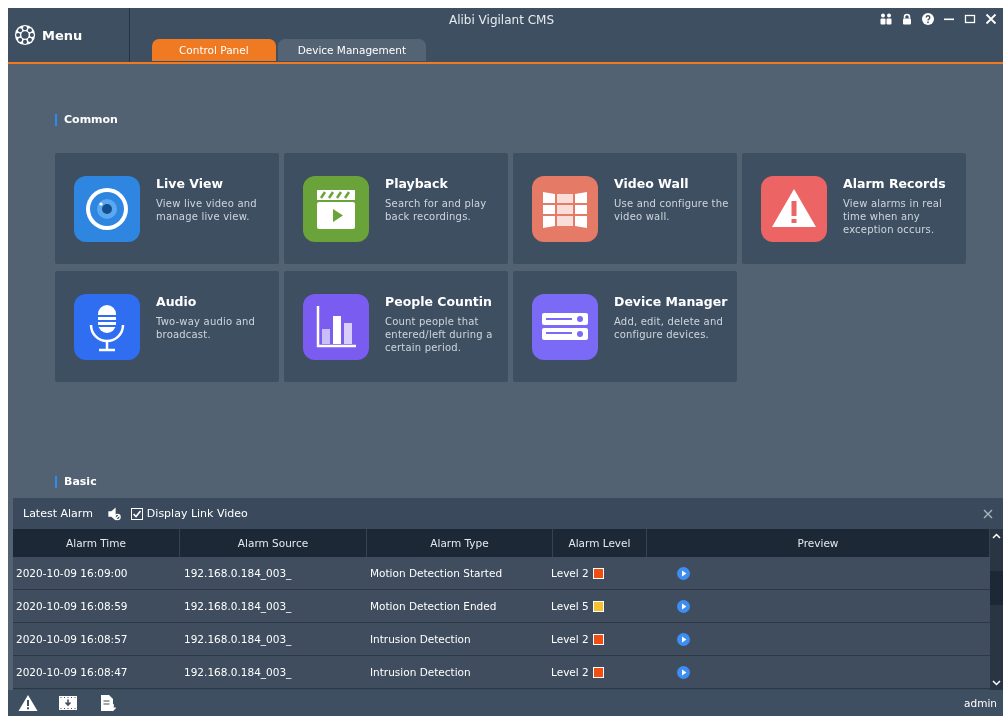  I want to click on card-title: Video Wall, so click(652, 183).